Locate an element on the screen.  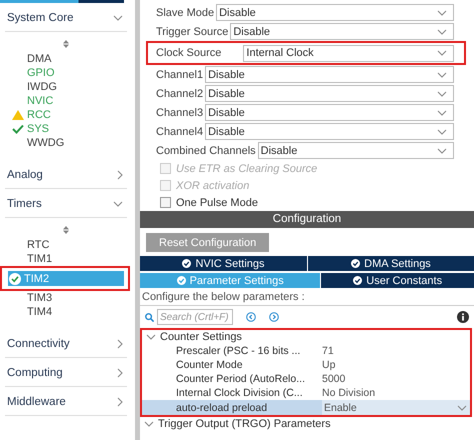
checkbox-label: XOR activation is located at coordinates (213, 186).